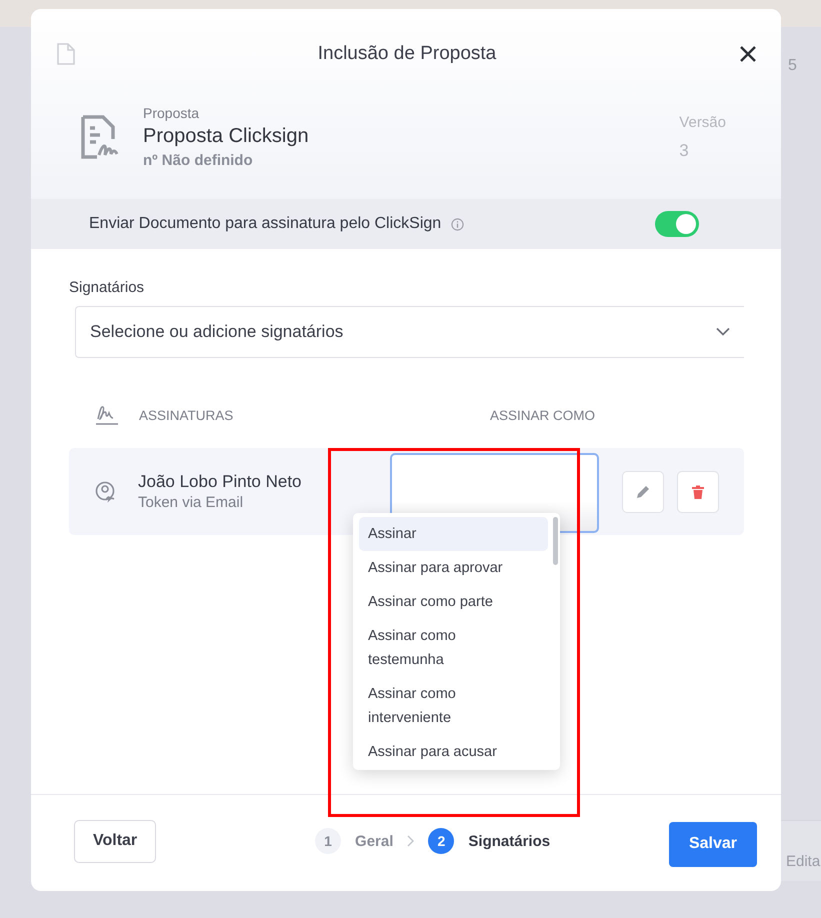 This screenshot has height=918, width=821. I want to click on dropdown-option: Assinar como interveniente, so click(453, 706).